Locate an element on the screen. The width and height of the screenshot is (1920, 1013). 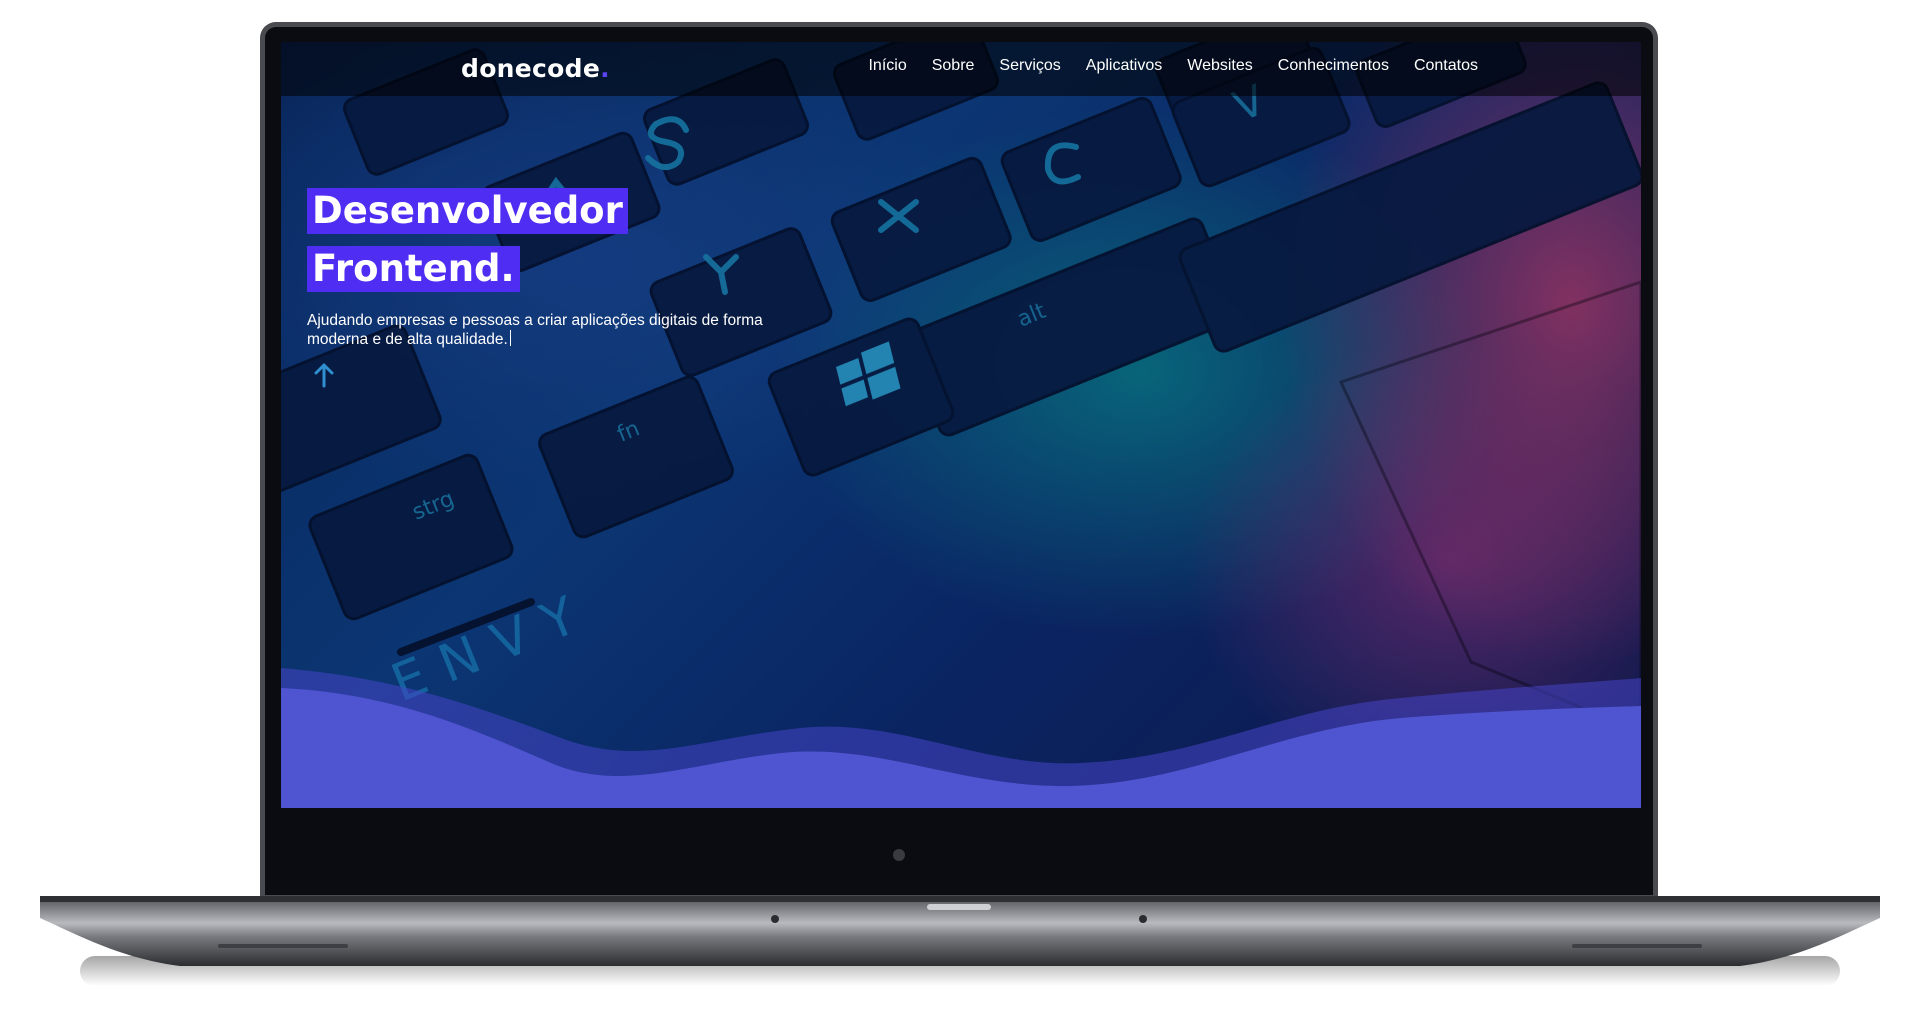
hero-title-line2: Frontend. is located at coordinates (413, 269).